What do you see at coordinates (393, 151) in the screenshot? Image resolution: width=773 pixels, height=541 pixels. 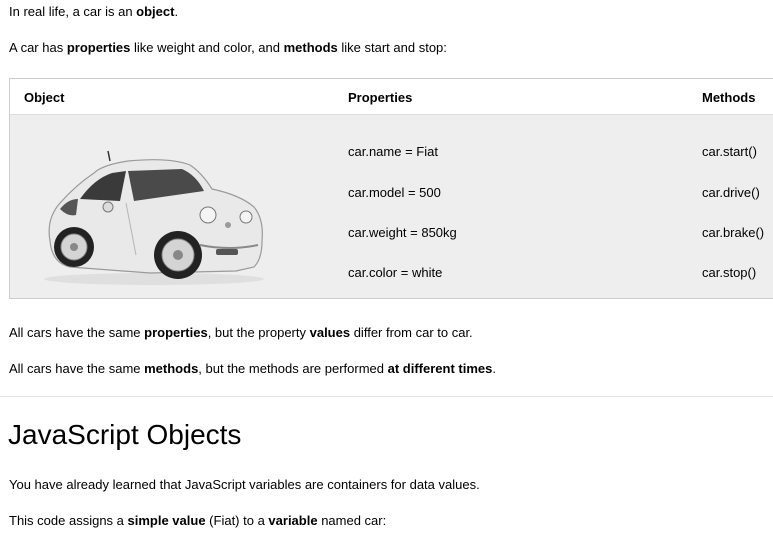 I see `property-name: car.name = Fiat` at bounding box center [393, 151].